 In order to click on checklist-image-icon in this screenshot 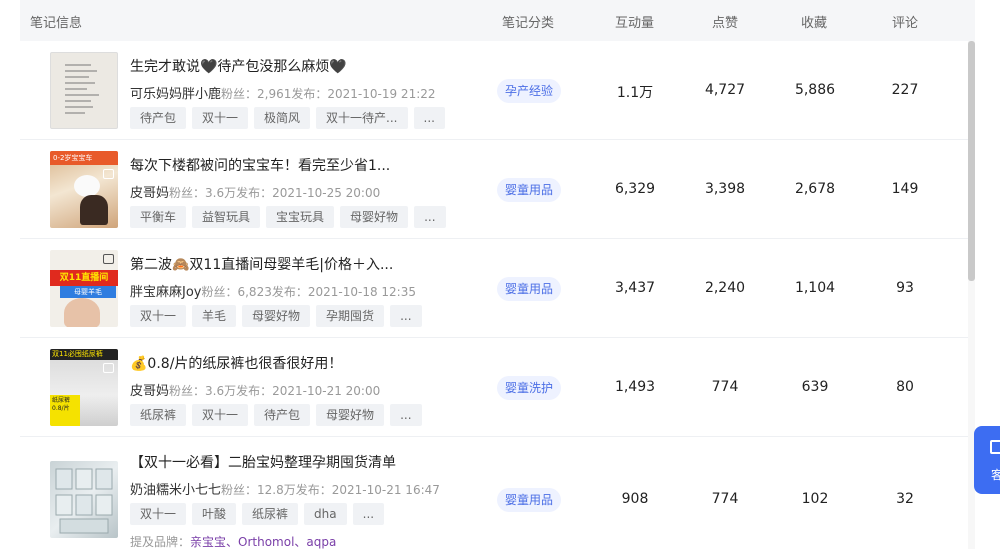, I will do `click(82, 89)`.